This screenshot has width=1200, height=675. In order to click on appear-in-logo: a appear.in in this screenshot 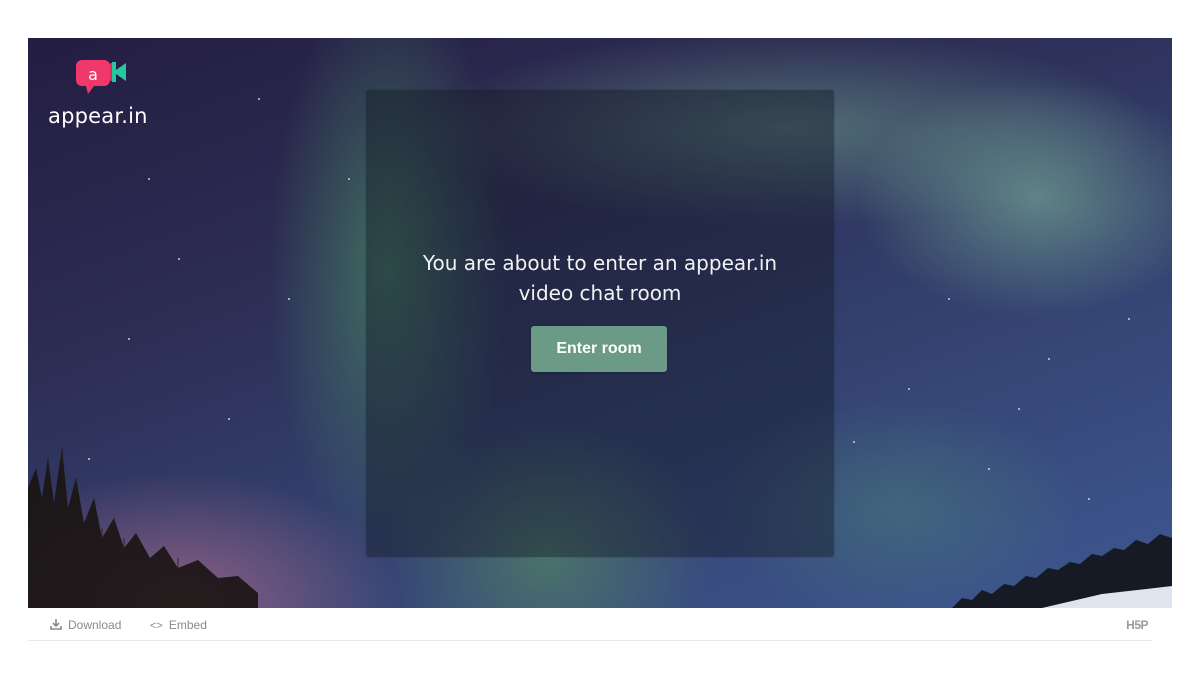, I will do `click(108, 98)`.